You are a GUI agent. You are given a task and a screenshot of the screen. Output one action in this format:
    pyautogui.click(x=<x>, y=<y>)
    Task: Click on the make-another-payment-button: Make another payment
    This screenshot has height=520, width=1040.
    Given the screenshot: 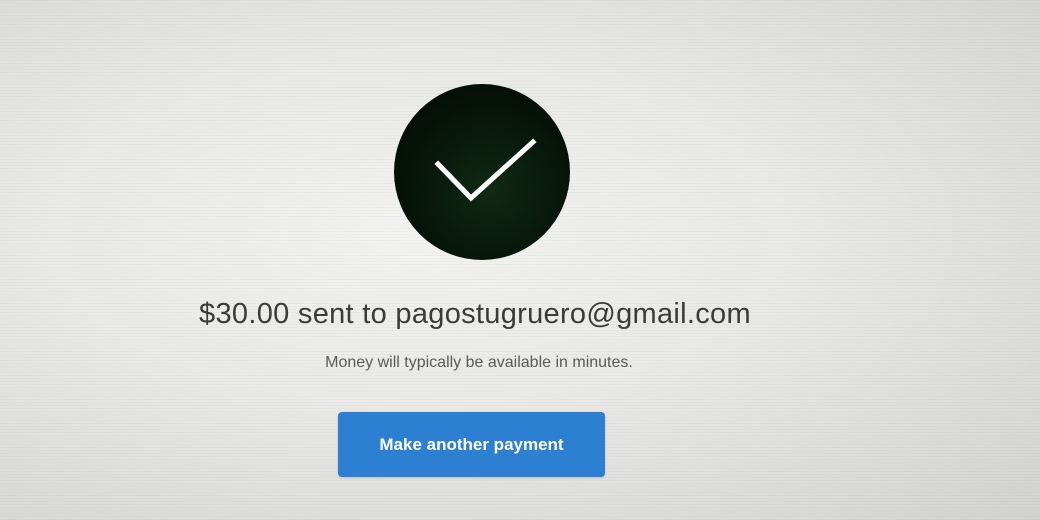 What is the action you would take?
    pyautogui.click(x=471, y=444)
    